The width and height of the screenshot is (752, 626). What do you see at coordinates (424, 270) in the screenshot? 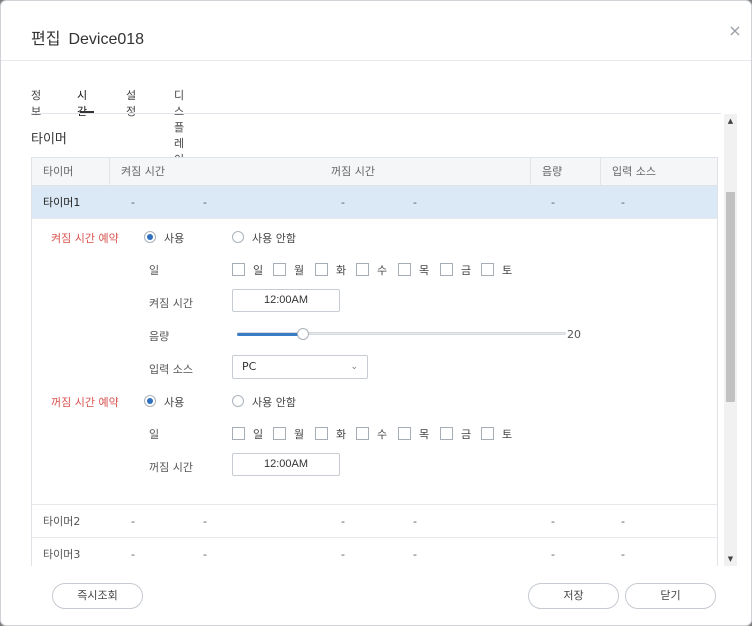
I see `on-day-label-thu: 목` at bounding box center [424, 270].